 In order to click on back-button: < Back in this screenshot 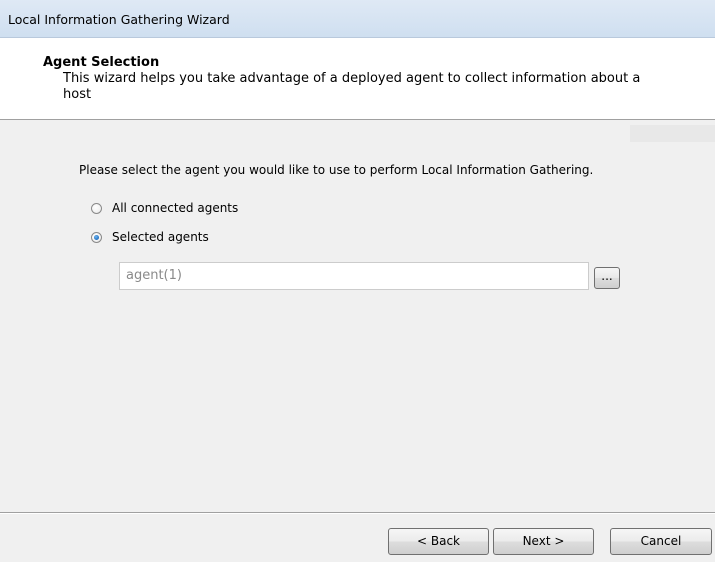, I will do `click(438, 541)`.